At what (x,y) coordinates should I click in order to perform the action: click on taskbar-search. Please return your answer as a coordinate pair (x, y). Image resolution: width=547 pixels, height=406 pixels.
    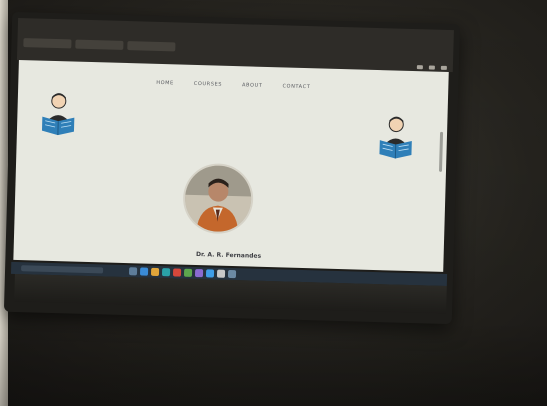
    Looking at the image, I should click on (62, 269).